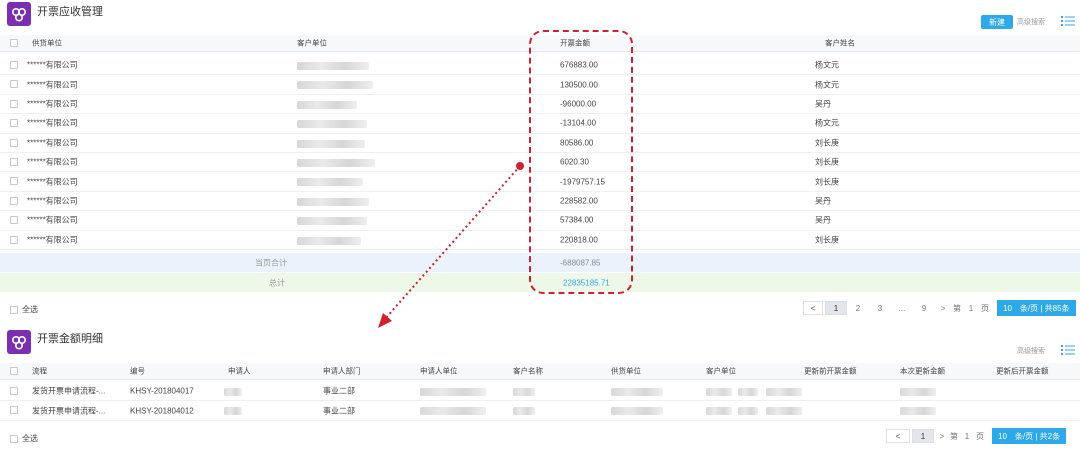 This screenshot has height=452, width=1080. Describe the element at coordinates (70, 12) in the screenshot. I see `page-title: 开票应收管理` at that location.